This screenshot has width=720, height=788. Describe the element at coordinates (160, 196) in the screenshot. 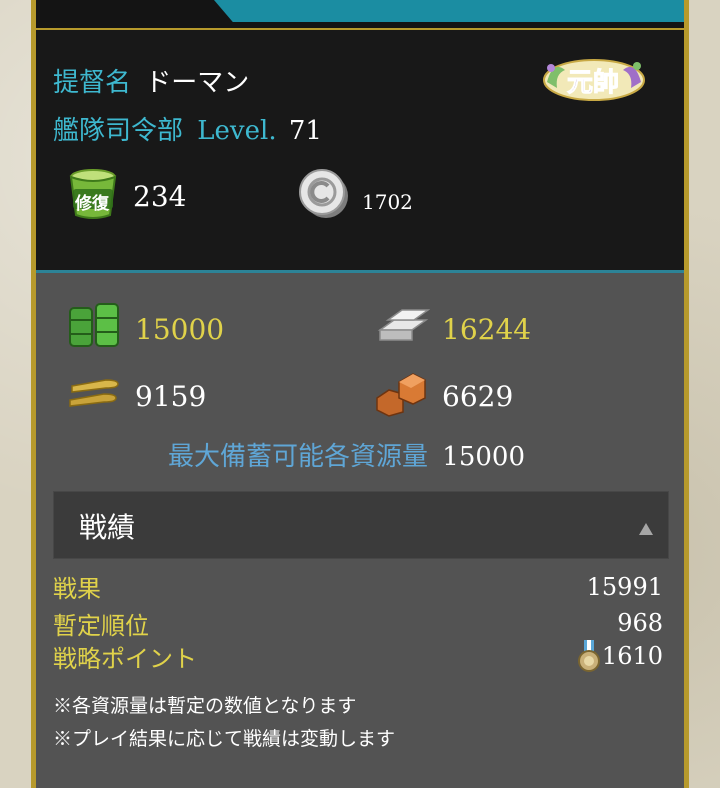

I see `repair-bucket-count: 234` at that location.